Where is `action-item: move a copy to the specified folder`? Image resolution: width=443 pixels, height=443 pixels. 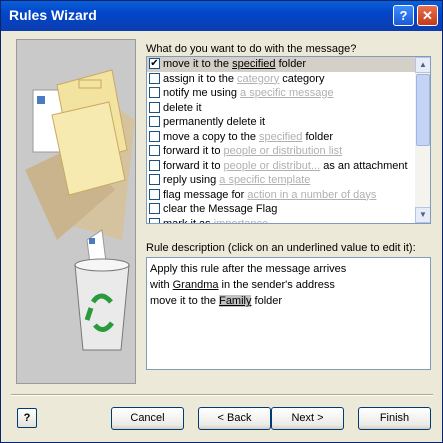 action-item: move a copy to the specified folder is located at coordinates (281, 137).